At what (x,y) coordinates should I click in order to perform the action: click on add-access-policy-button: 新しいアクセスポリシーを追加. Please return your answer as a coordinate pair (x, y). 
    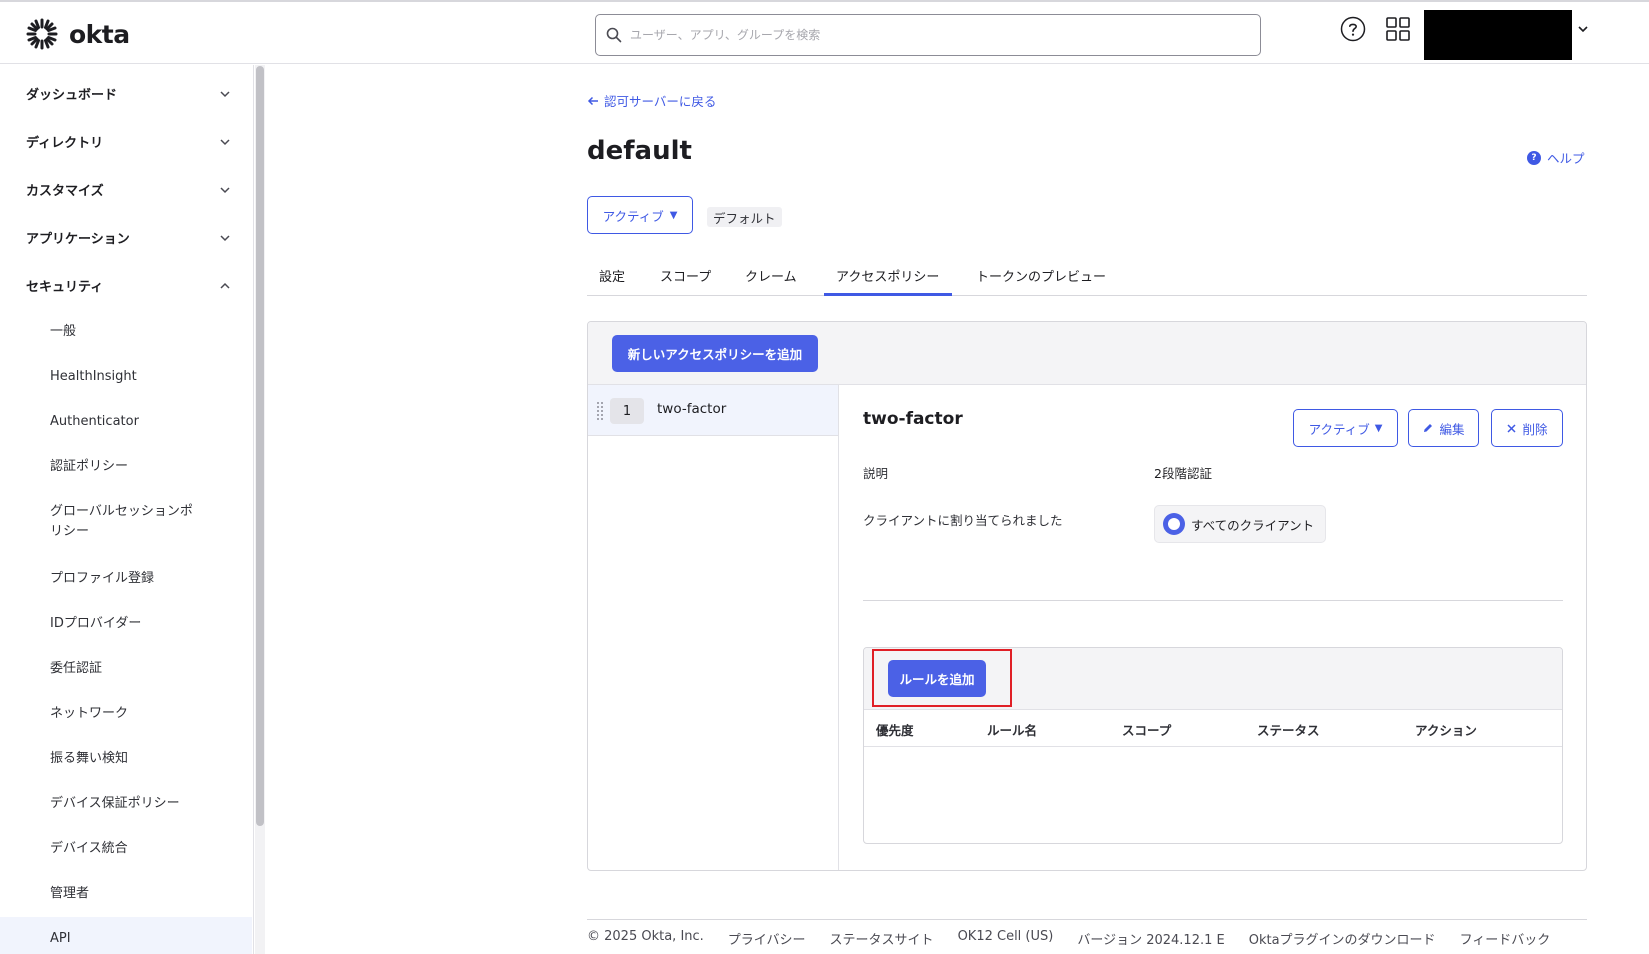
    Looking at the image, I should click on (715, 353).